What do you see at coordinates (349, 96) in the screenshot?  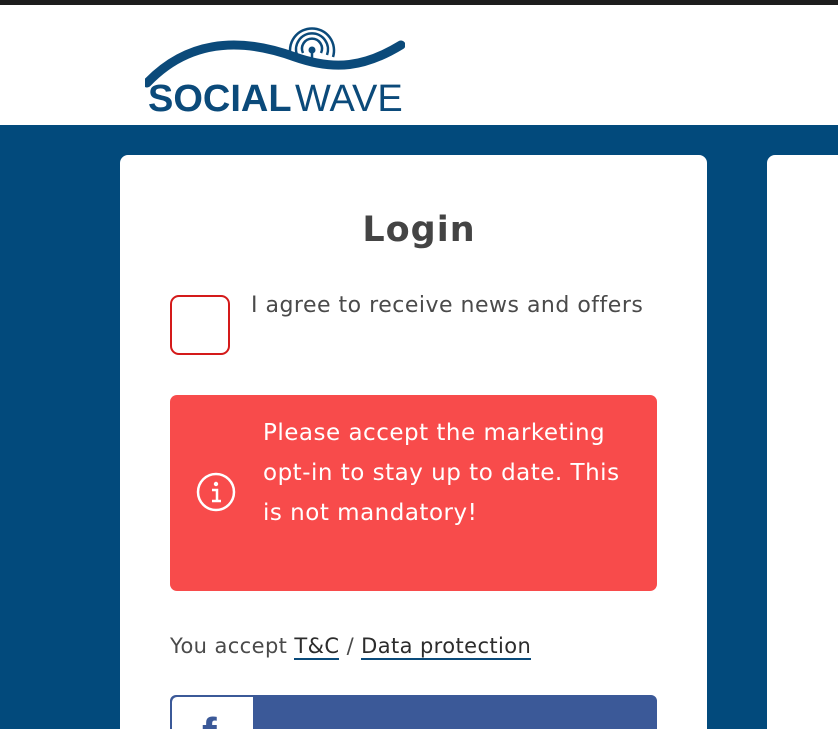 I see `logo-wave-text: WAVE` at bounding box center [349, 96].